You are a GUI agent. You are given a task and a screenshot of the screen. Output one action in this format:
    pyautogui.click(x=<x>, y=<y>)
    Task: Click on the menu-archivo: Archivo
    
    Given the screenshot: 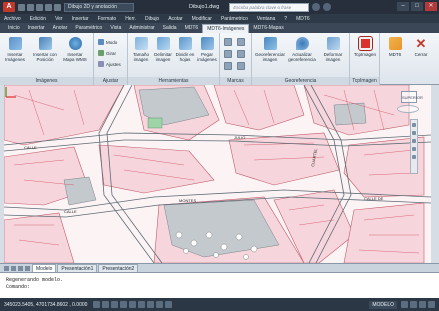 What is the action you would take?
    pyautogui.click(x=12, y=19)
    